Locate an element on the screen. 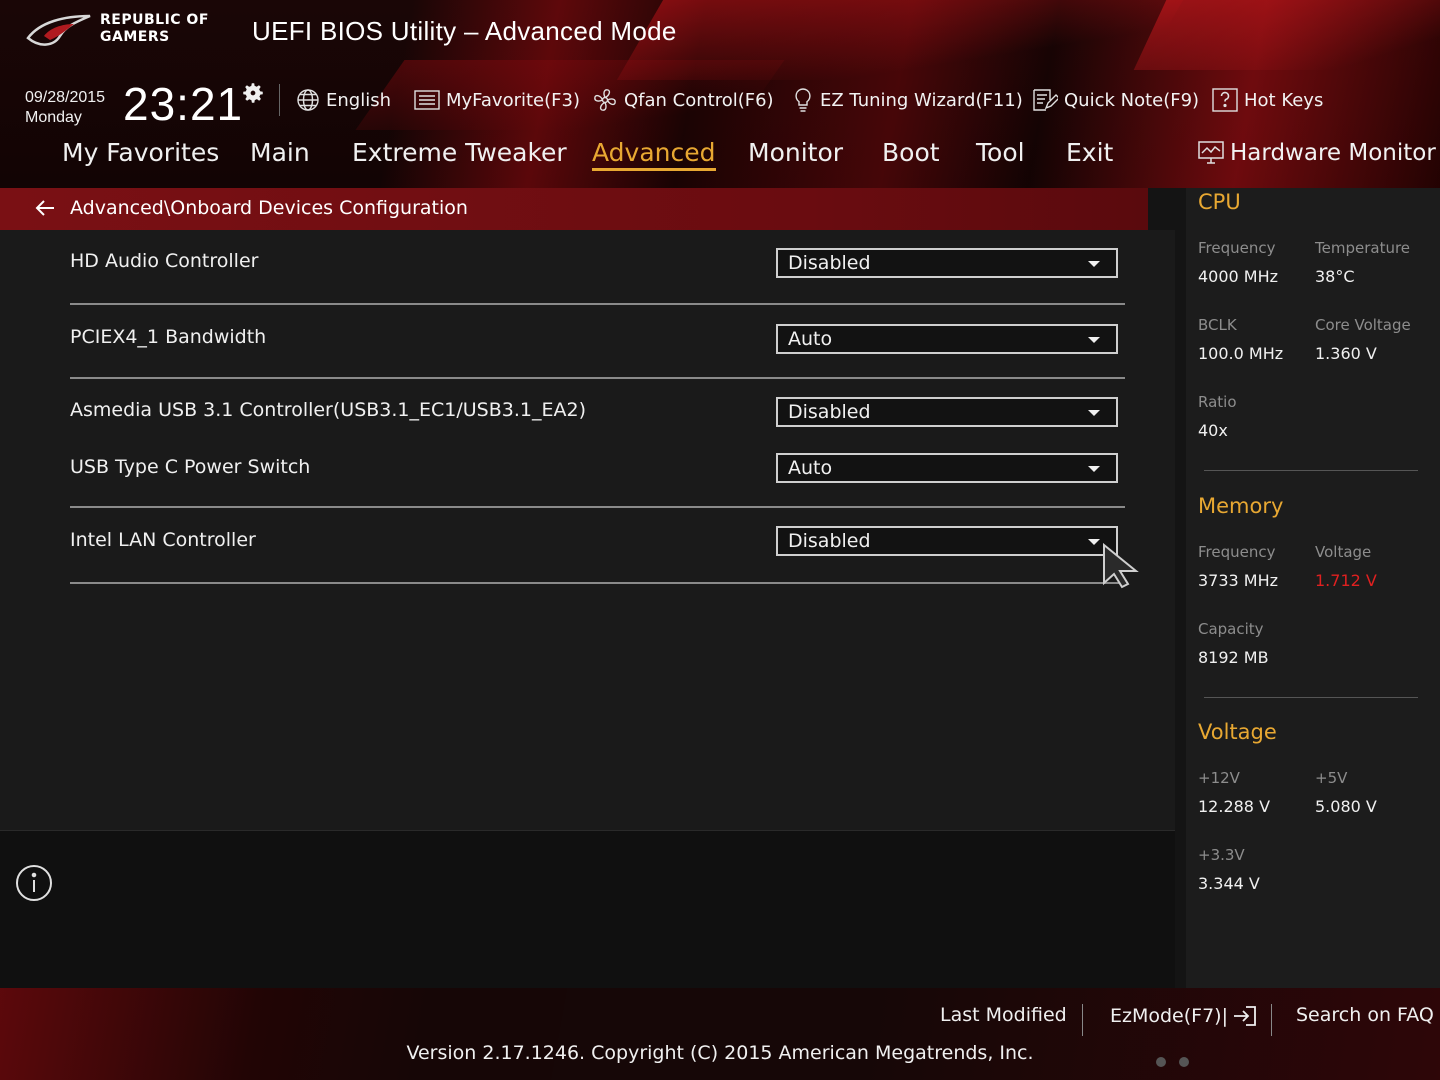 The width and height of the screenshot is (1440, 1080). qfan-button: Qfan Control(F6) is located at coordinates (683, 100).